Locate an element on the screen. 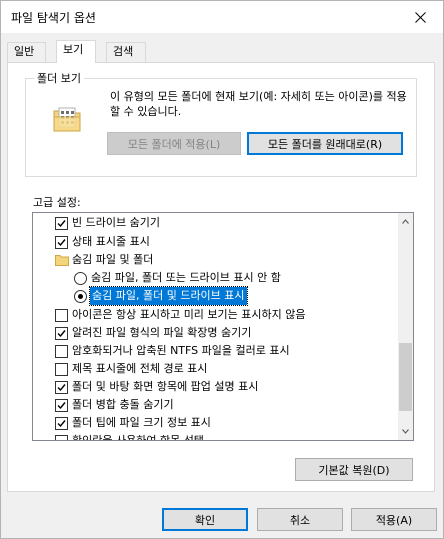 Image resolution: width=444 pixels, height=539 pixels. tab-view: 보기 is located at coordinates (76, 51).